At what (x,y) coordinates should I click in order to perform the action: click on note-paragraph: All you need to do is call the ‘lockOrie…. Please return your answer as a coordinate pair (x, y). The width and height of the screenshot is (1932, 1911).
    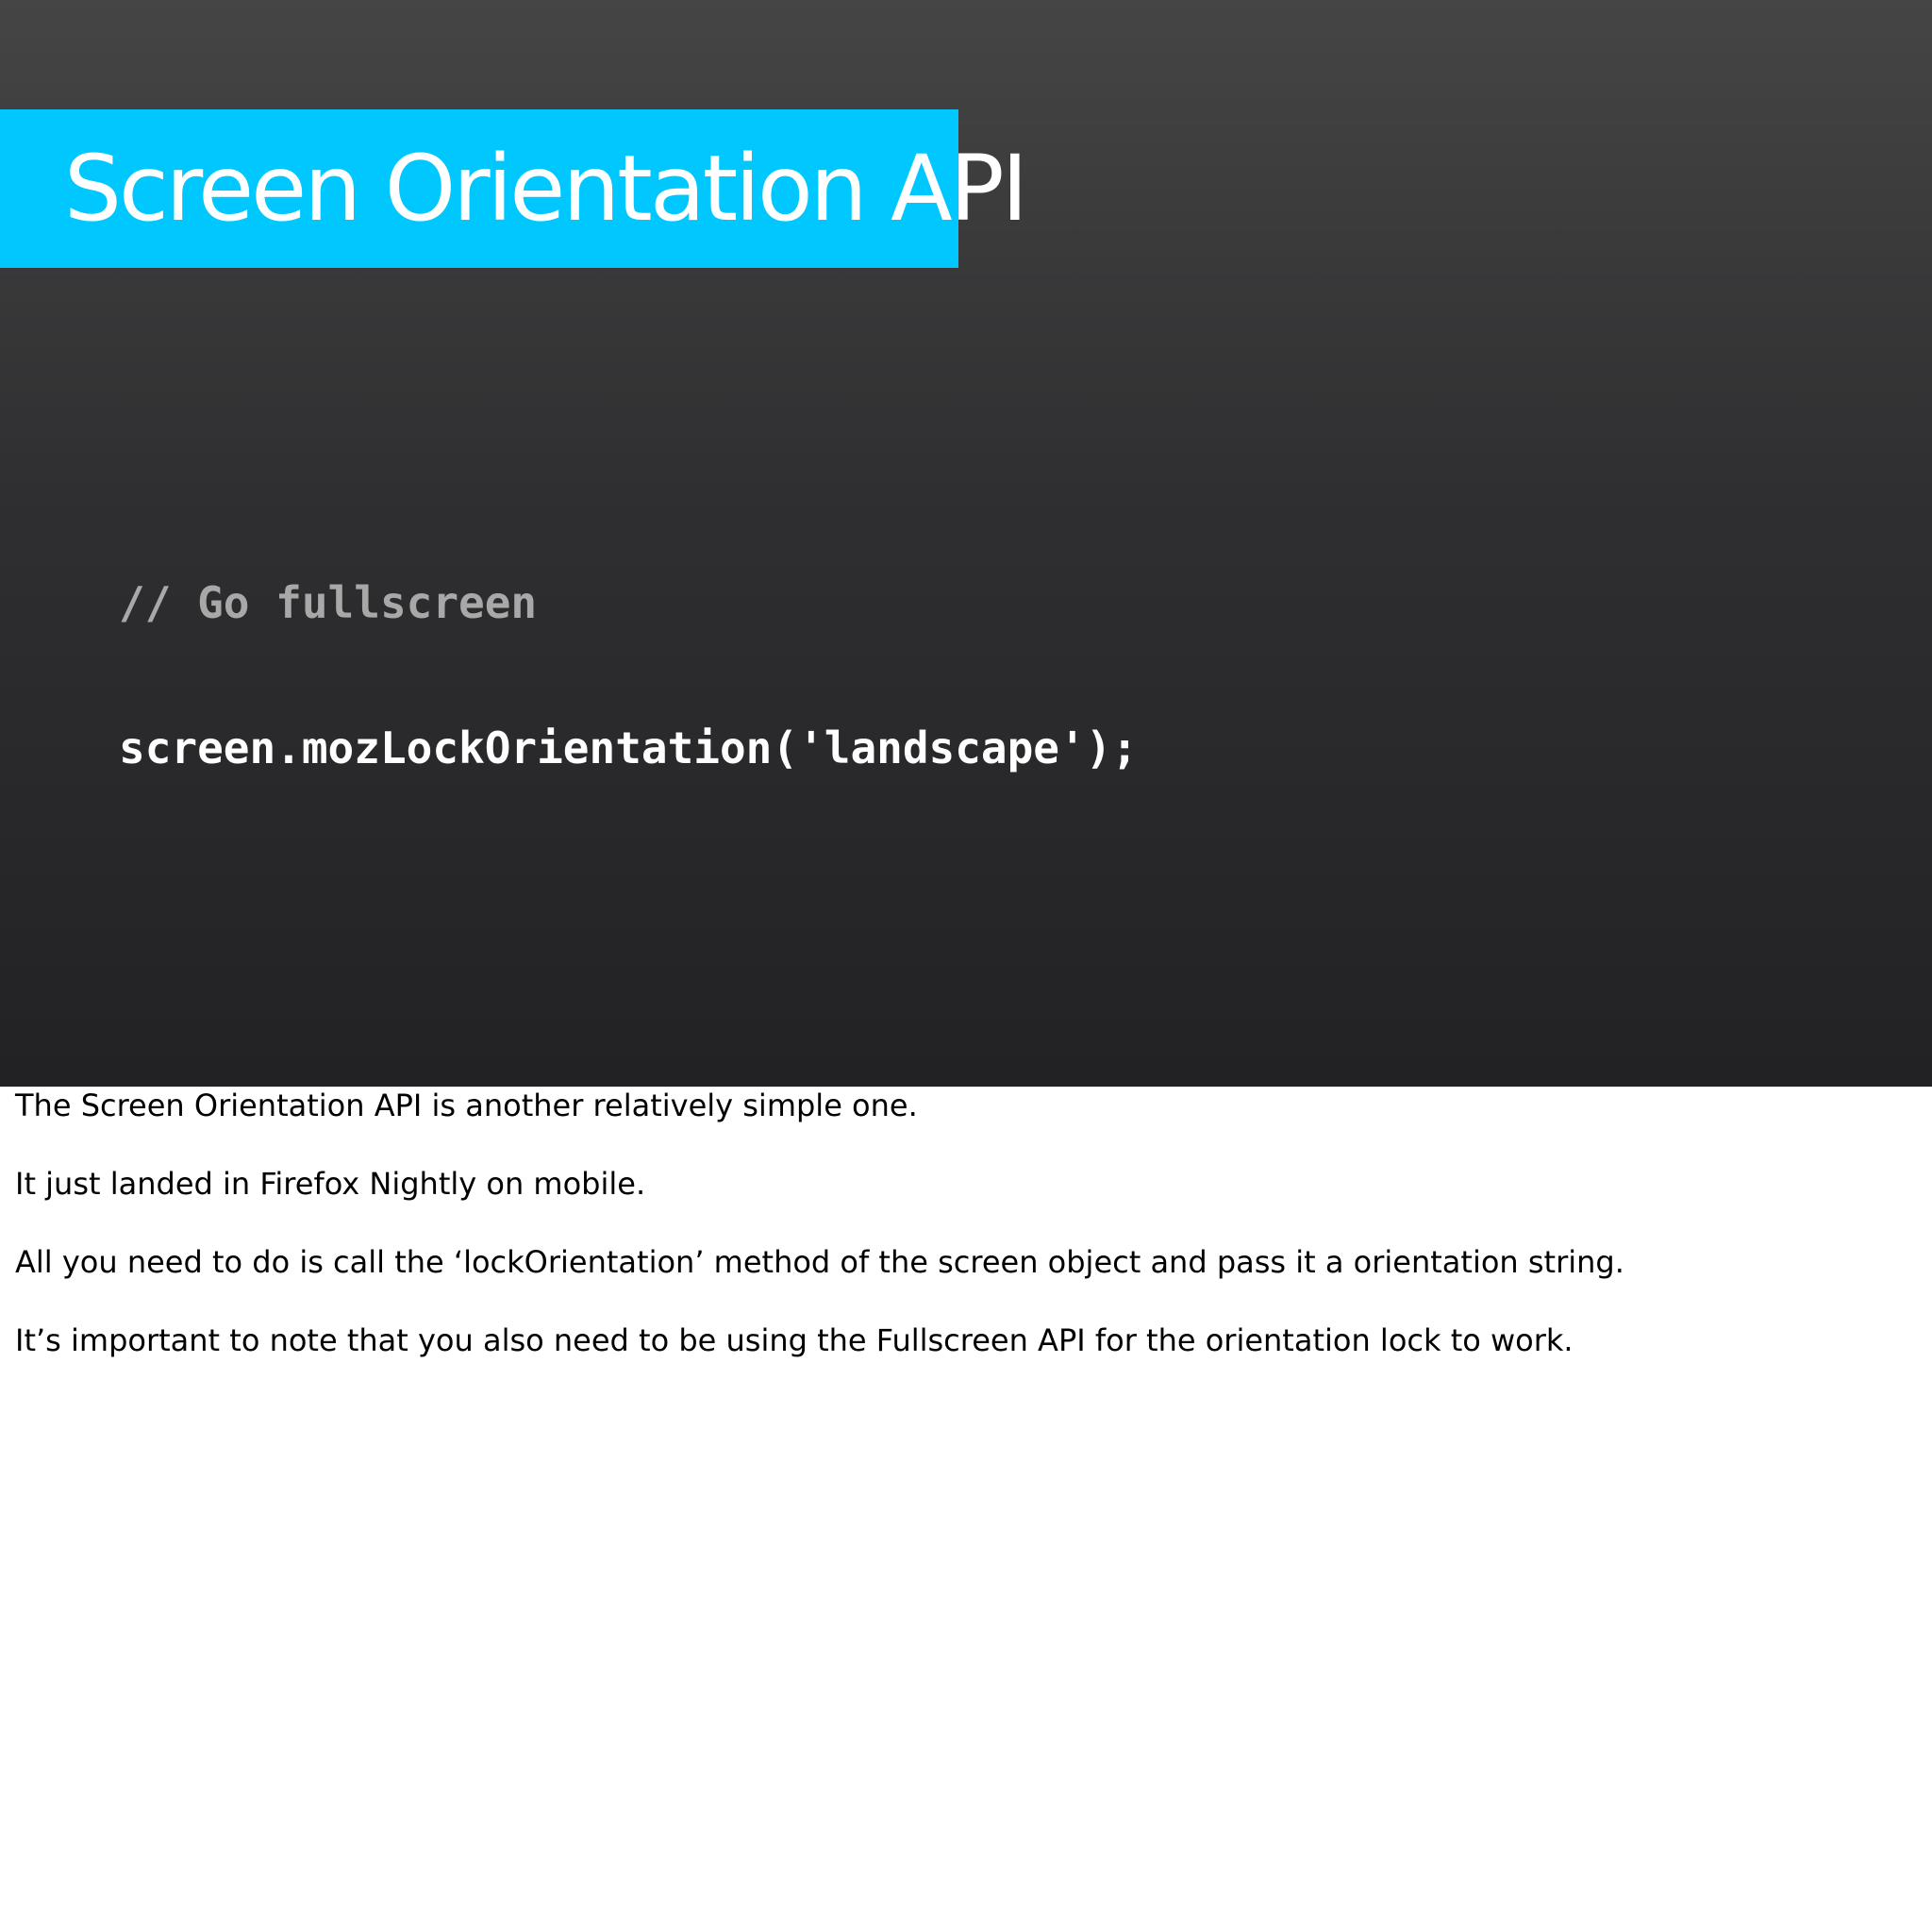
    Looking at the image, I should click on (819, 1262).